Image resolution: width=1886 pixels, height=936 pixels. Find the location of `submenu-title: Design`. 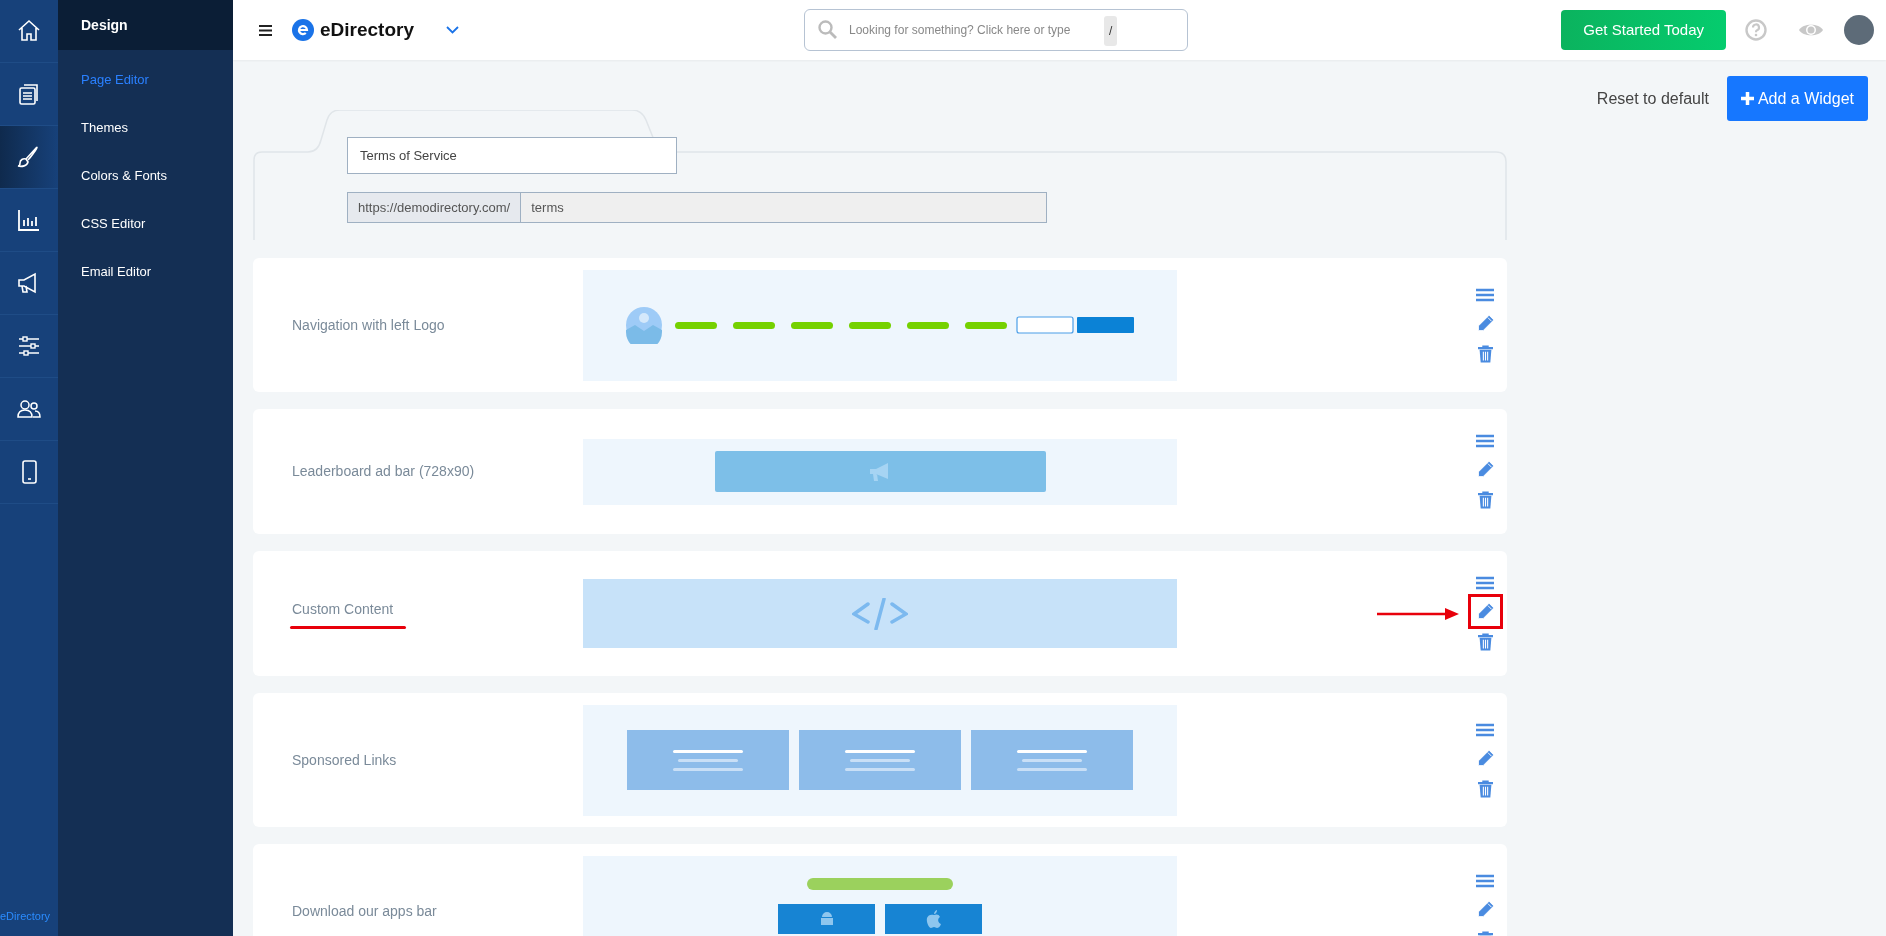

submenu-title: Design is located at coordinates (104, 25).